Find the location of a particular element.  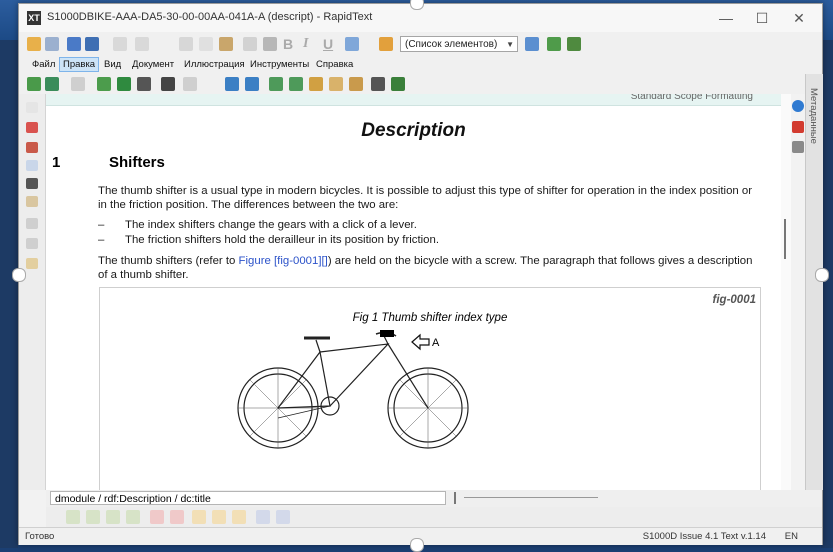

variable-icon is located at coordinates (378, 84).